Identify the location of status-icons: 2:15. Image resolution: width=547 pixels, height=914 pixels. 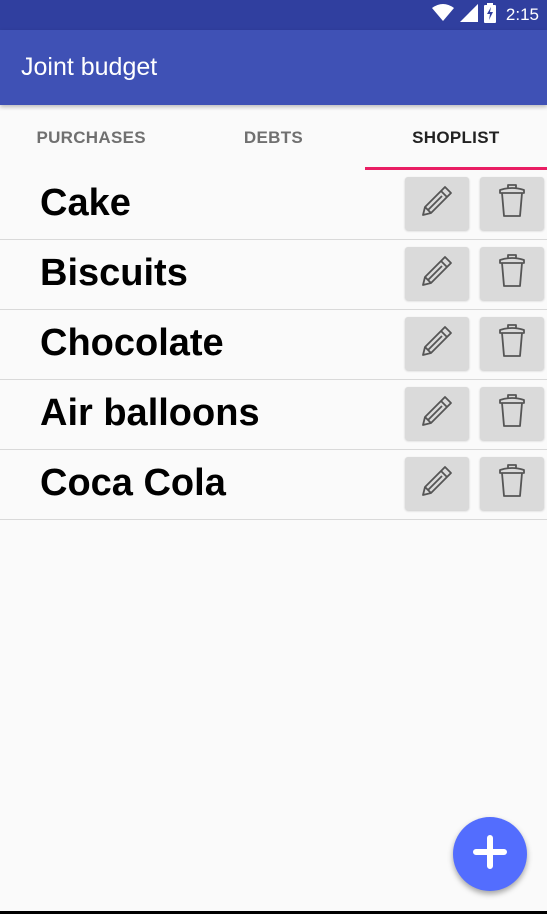
(485, 15).